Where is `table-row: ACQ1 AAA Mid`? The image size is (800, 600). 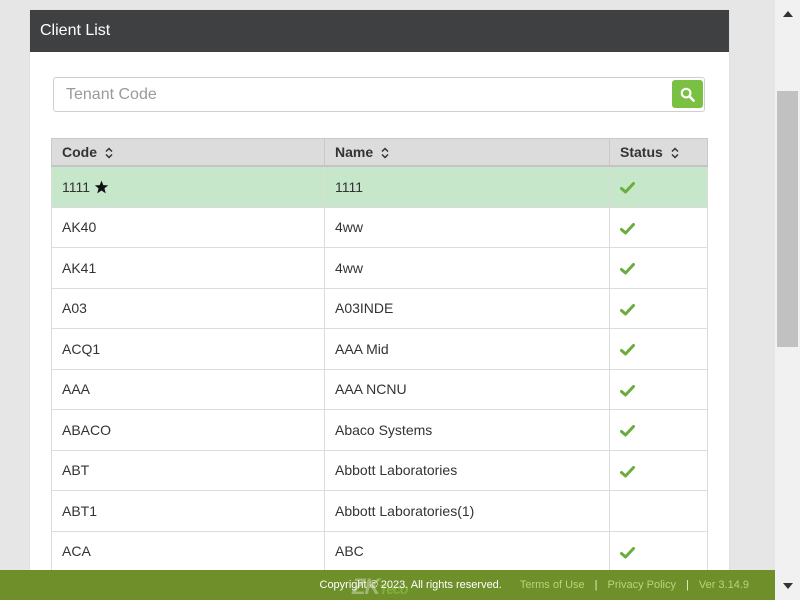
table-row: ACQ1 AAA Mid is located at coordinates (379, 349).